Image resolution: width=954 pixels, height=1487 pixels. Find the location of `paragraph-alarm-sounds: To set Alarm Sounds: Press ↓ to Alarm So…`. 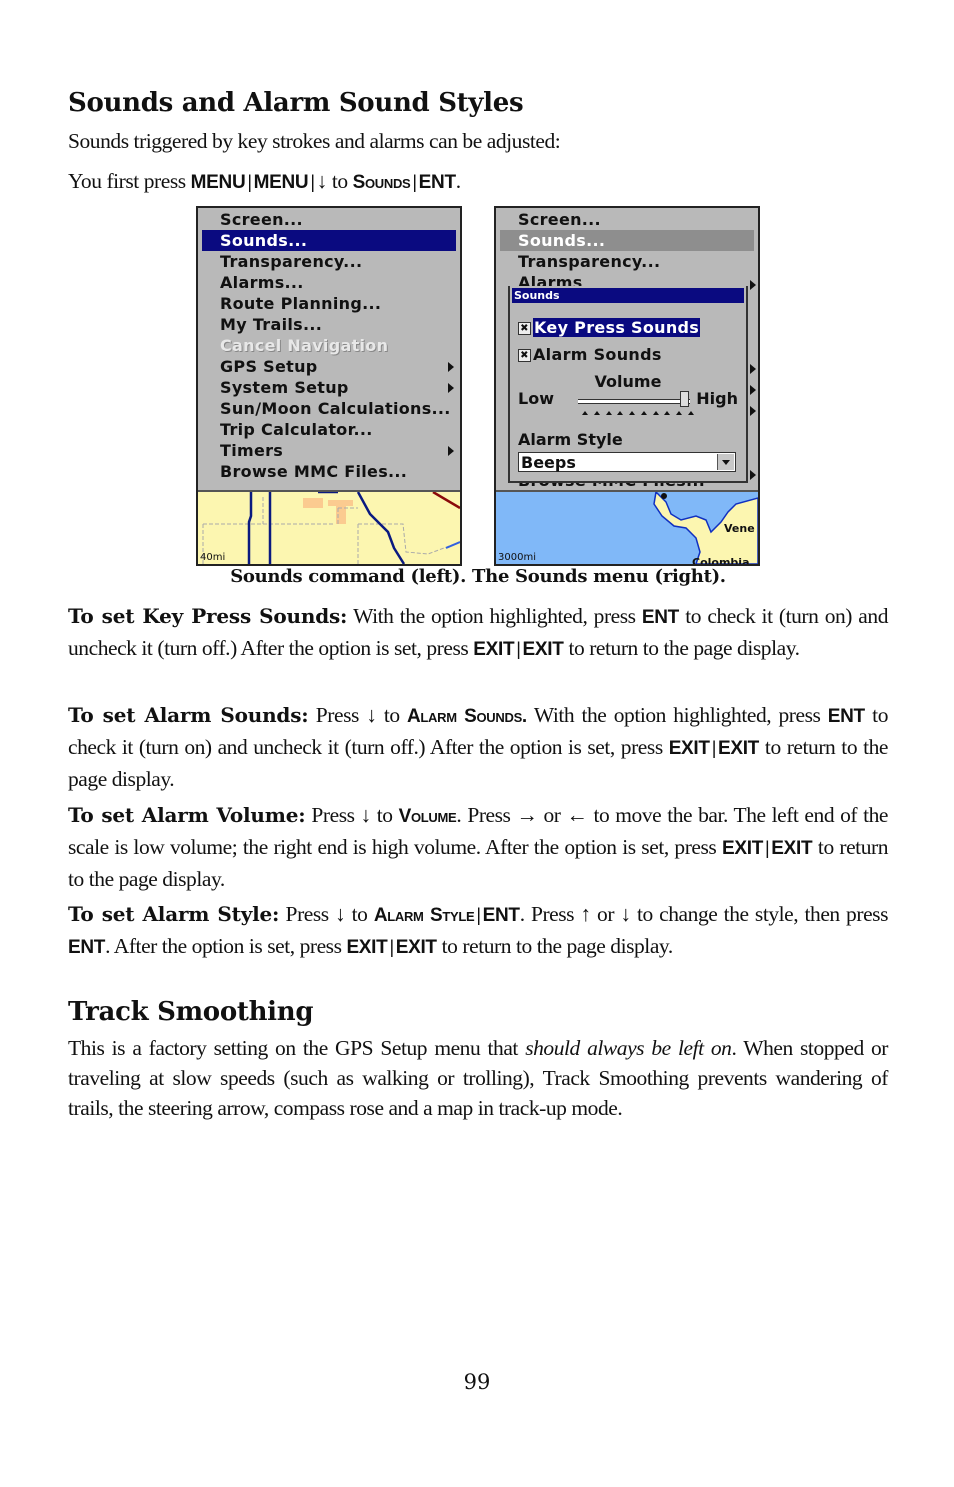

paragraph-alarm-sounds: To set Alarm Sounds: Press ↓ to Alarm So… is located at coordinates (478, 747).